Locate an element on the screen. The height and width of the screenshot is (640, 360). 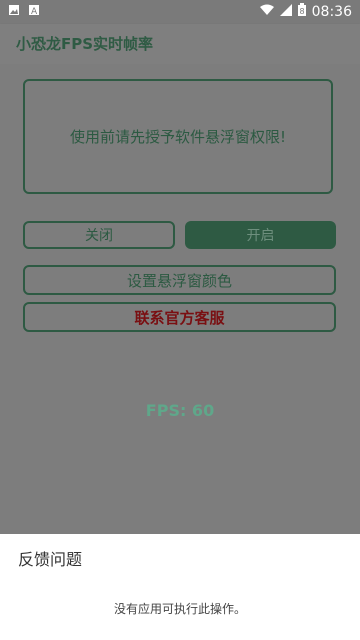
close-button: 关闭 is located at coordinates (99, 235).